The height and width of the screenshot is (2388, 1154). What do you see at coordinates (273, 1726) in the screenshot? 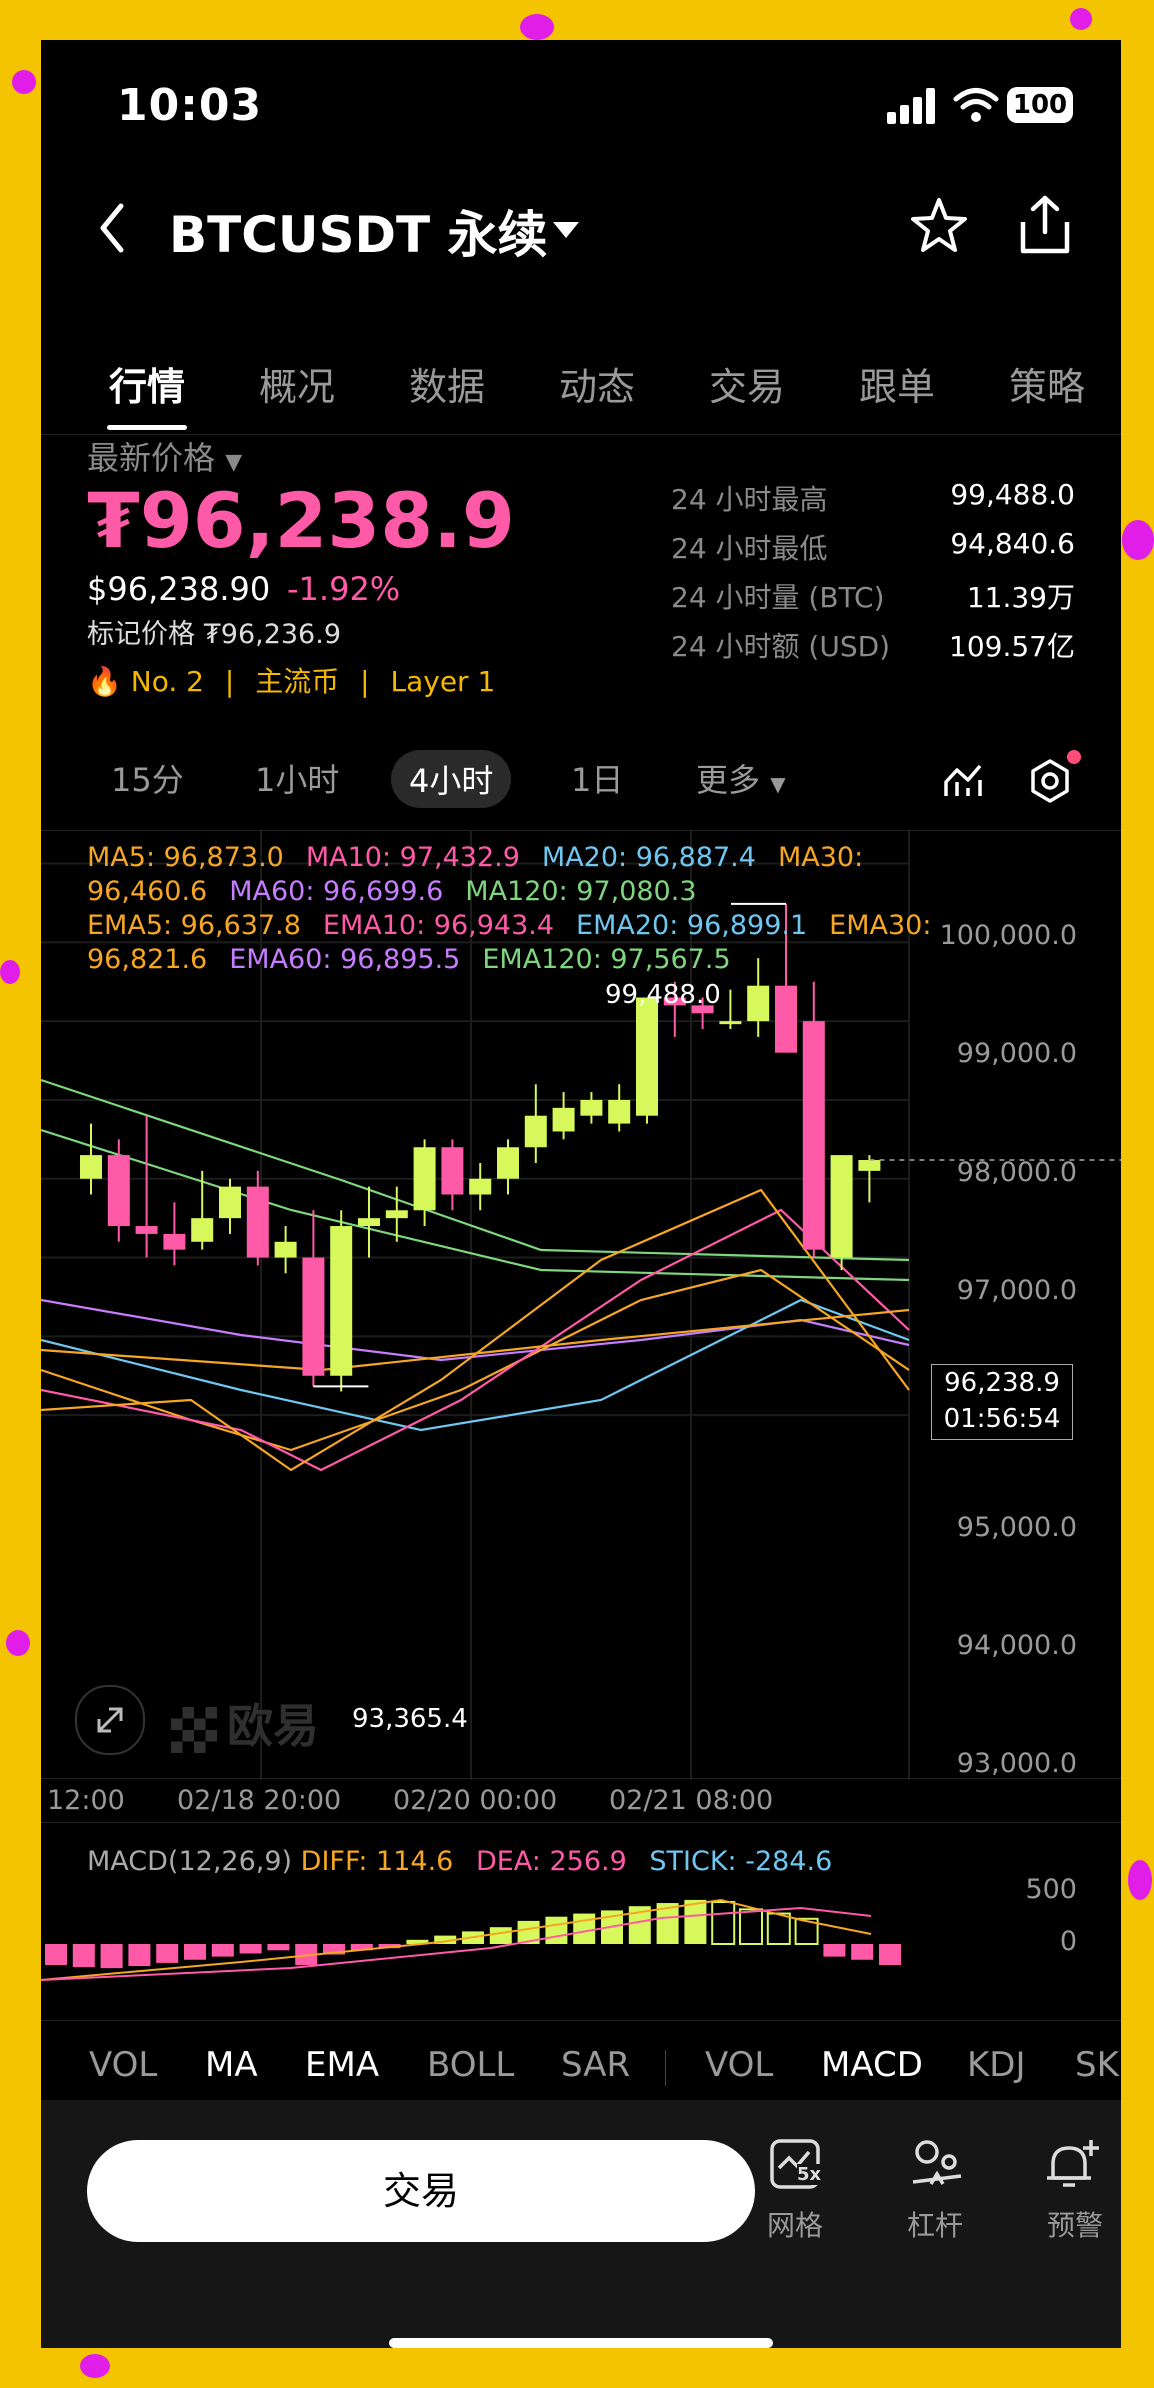
I see `watermark-text: 欧易` at bounding box center [273, 1726].